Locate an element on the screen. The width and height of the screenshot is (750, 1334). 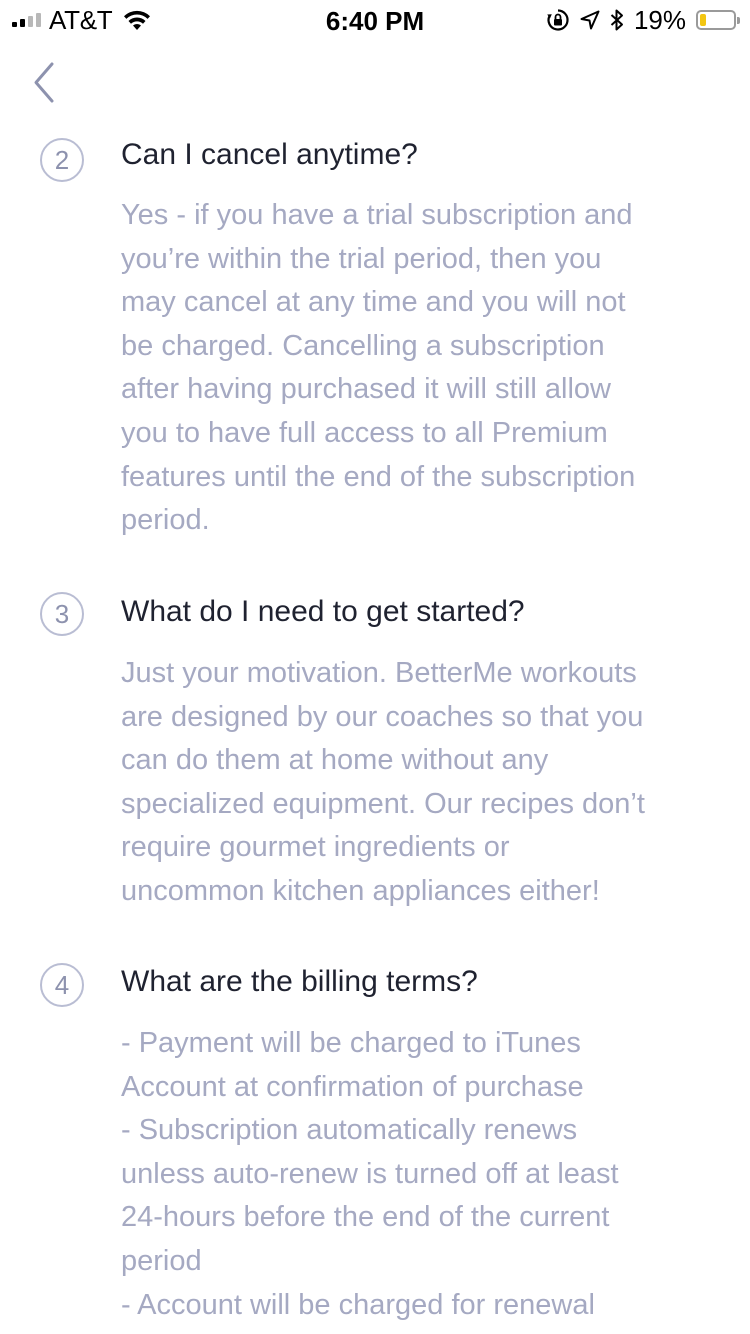
orientation-lock-icon is located at coordinates (558, 20).